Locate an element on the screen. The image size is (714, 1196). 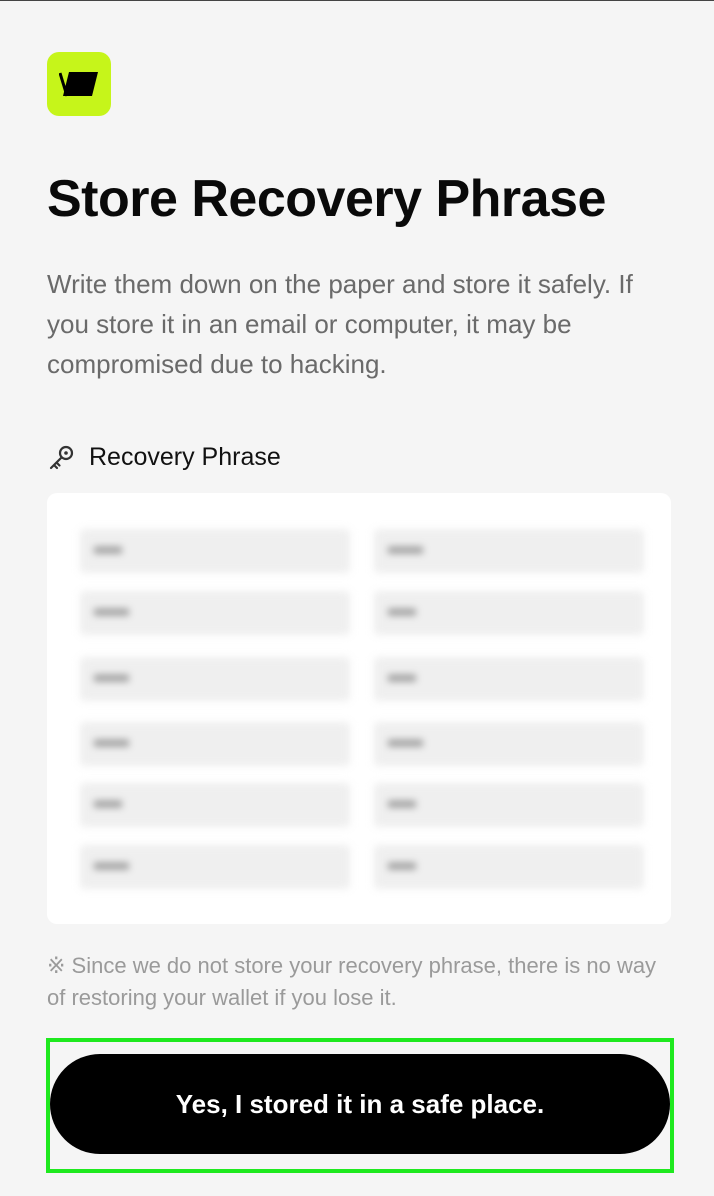
confirm-stored-button: Yes, I stored it in a safe place. is located at coordinates (360, 1104).